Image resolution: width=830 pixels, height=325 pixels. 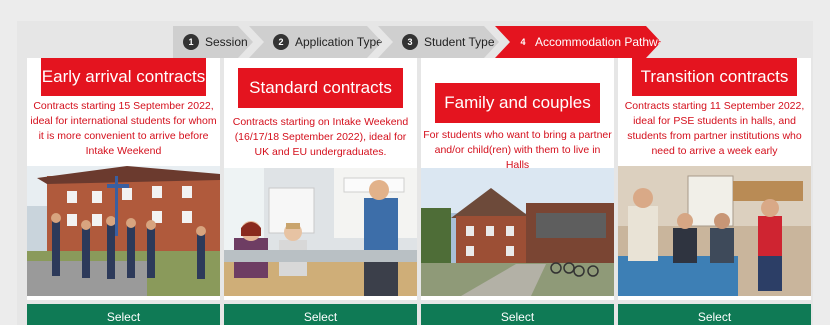 I want to click on step-student-type: 3 Student Type, so click(x=438, y=42).